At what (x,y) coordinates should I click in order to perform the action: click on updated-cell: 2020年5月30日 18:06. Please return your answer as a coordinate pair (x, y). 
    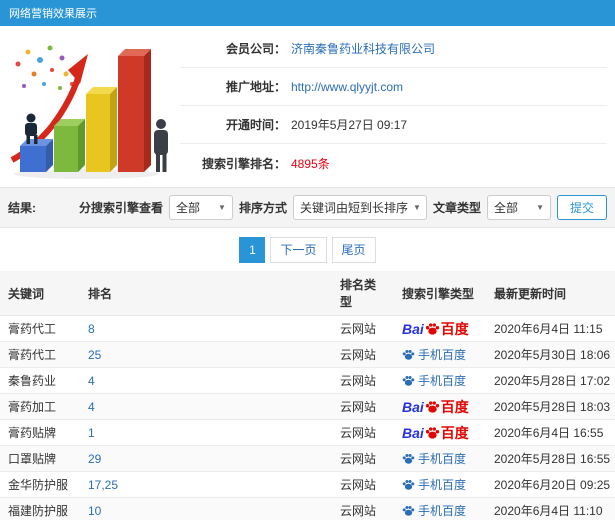
    Looking at the image, I should click on (550, 354).